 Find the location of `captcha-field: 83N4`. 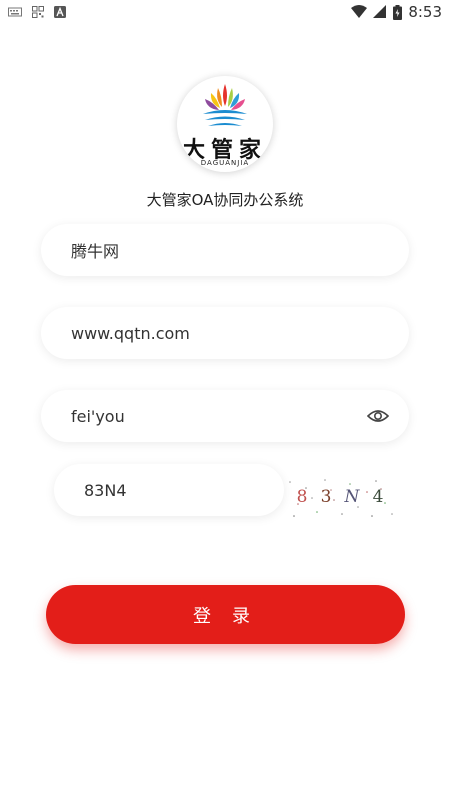

captcha-field: 83N4 is located at coordinates (169, 490).